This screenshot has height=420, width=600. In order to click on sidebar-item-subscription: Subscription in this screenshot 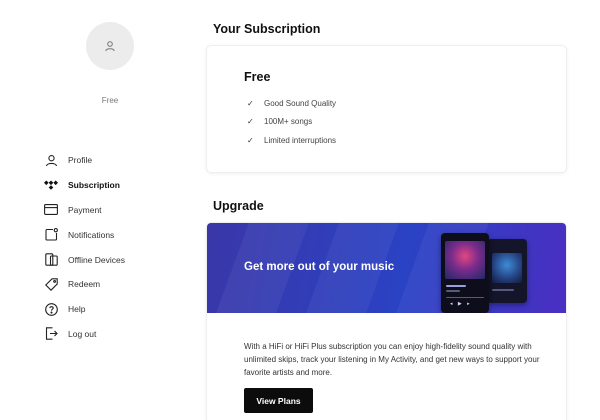, I will do `click(119, 185)`.